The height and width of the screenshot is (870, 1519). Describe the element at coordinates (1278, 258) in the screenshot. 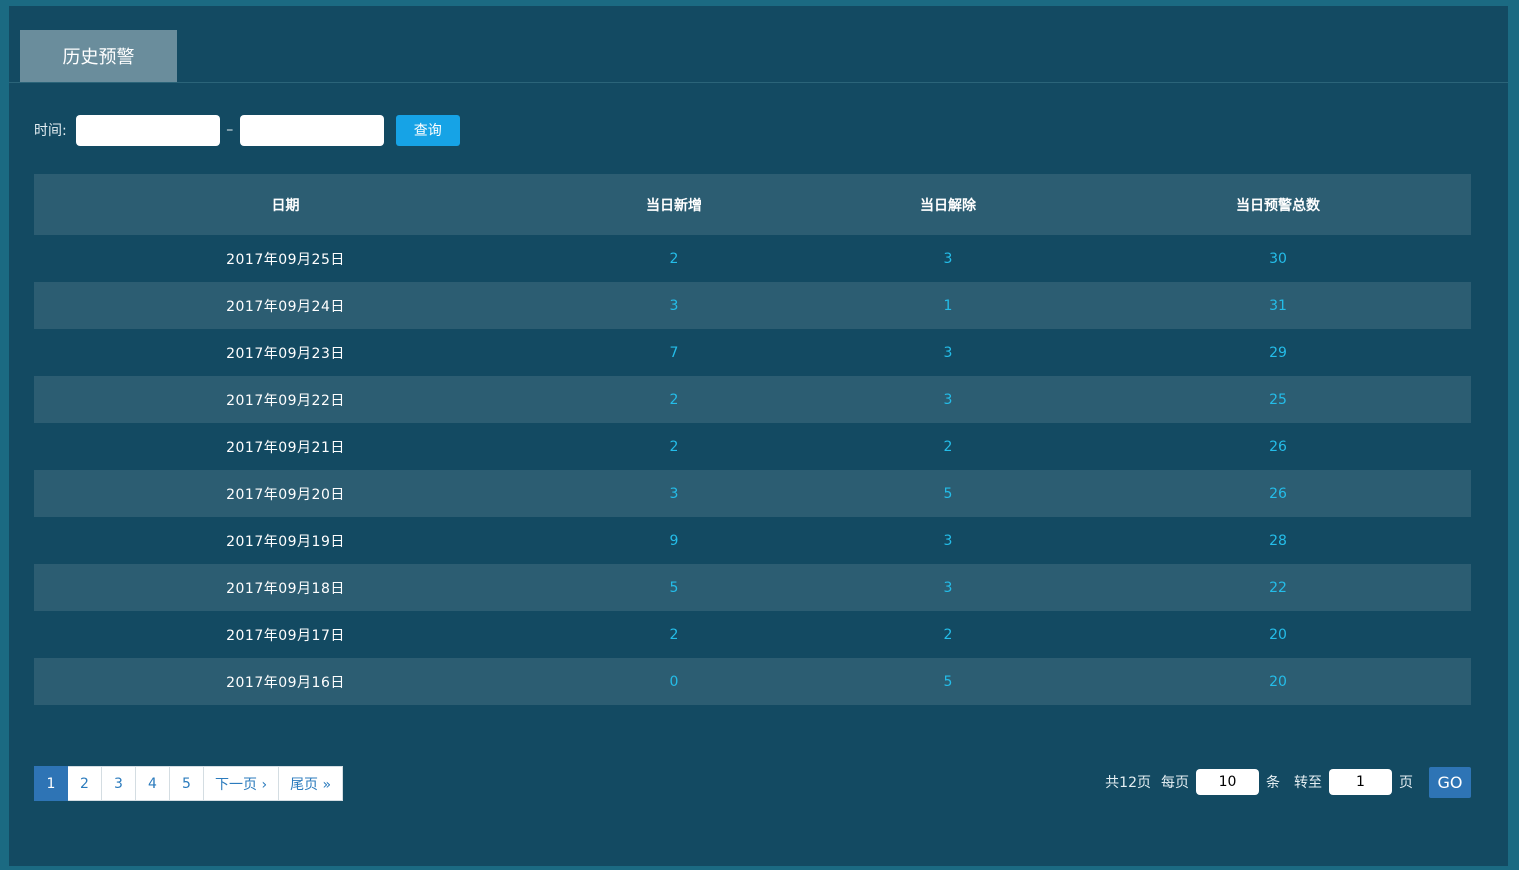

I see `total-count-cell: 30` at that location.